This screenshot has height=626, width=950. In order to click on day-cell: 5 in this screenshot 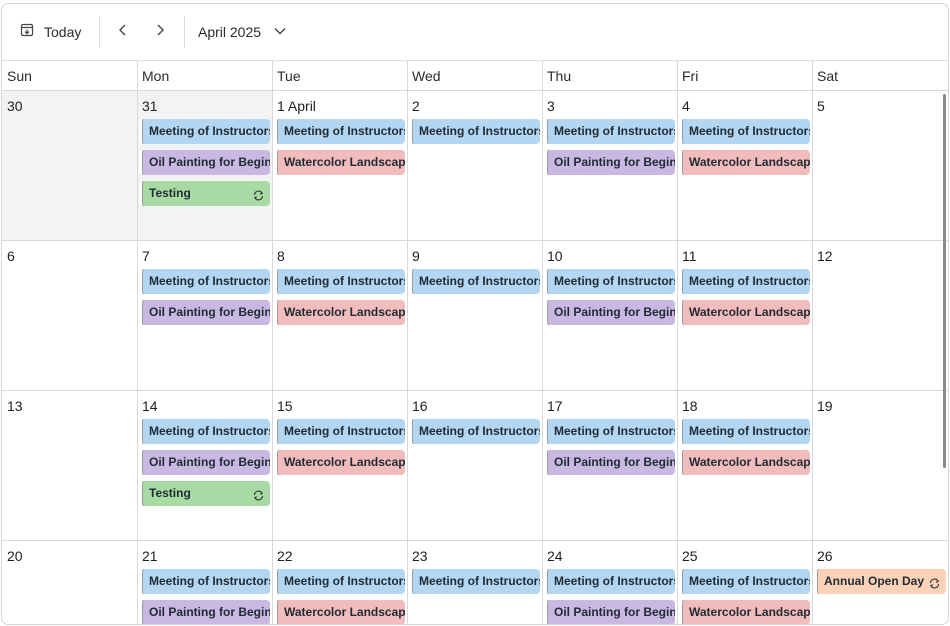, I will do `click(880, 166)`.